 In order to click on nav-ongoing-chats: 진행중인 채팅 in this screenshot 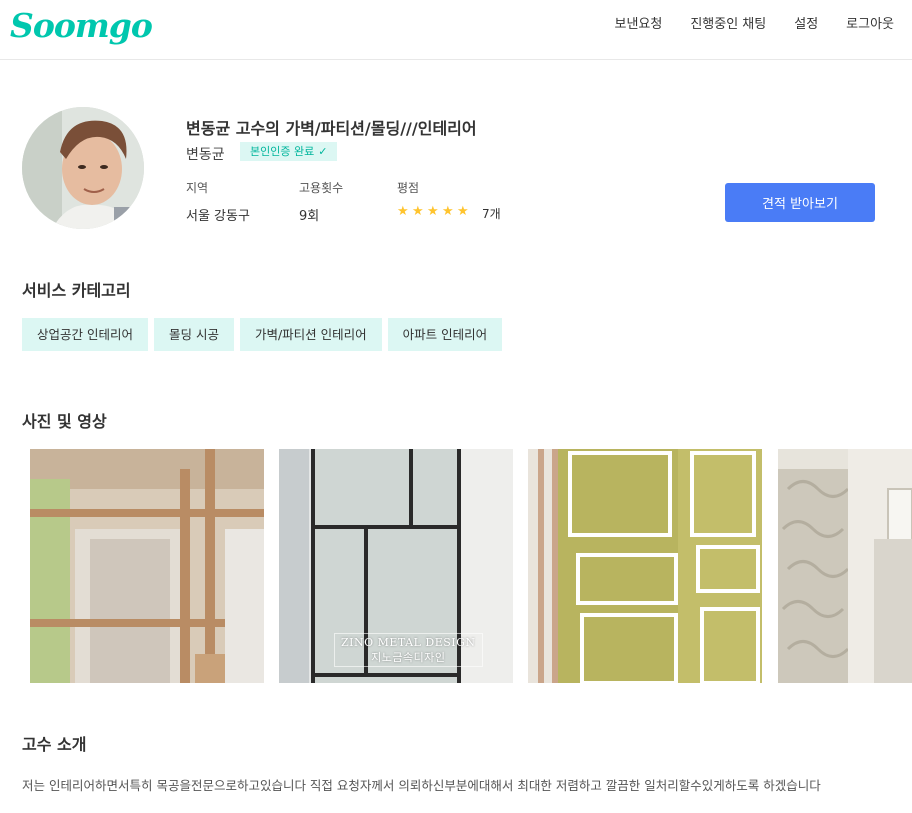, I will do `click(728, 25)`.